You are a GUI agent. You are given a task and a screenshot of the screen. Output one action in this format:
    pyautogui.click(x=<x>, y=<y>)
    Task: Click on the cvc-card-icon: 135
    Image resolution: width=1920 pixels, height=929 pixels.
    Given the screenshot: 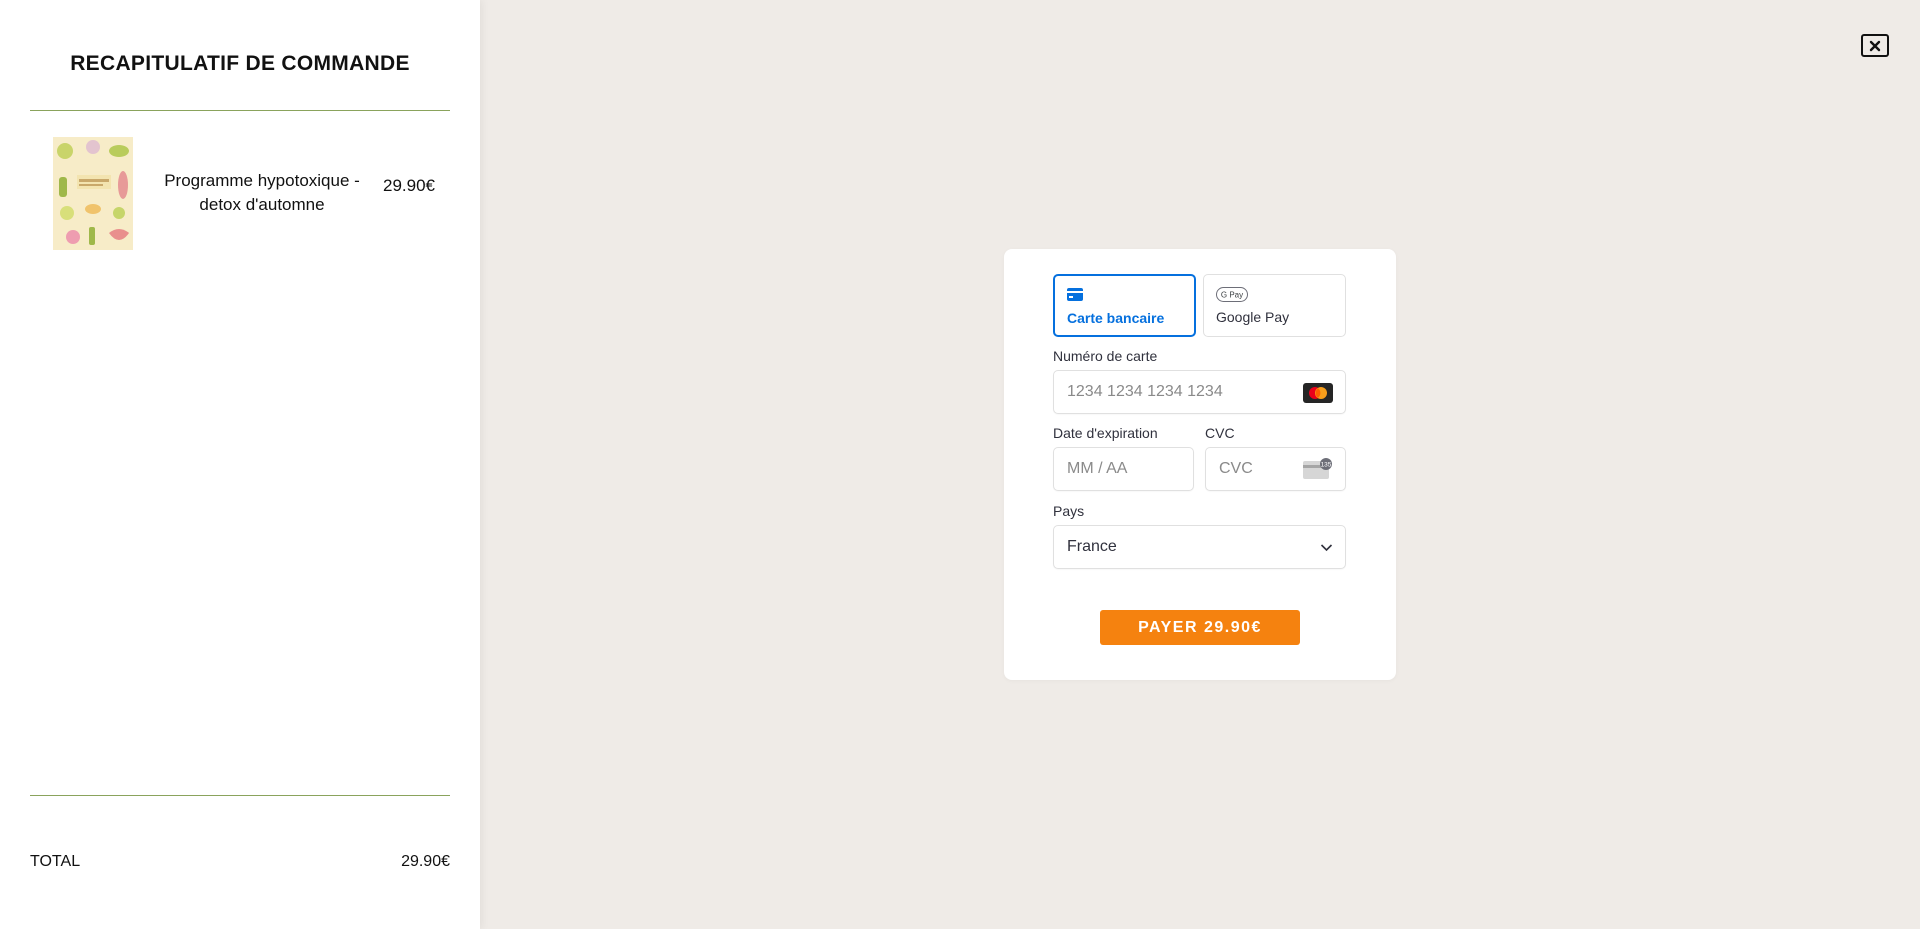 What is the action you would take?
    pyautogui.click(x=1318, y=470)
    